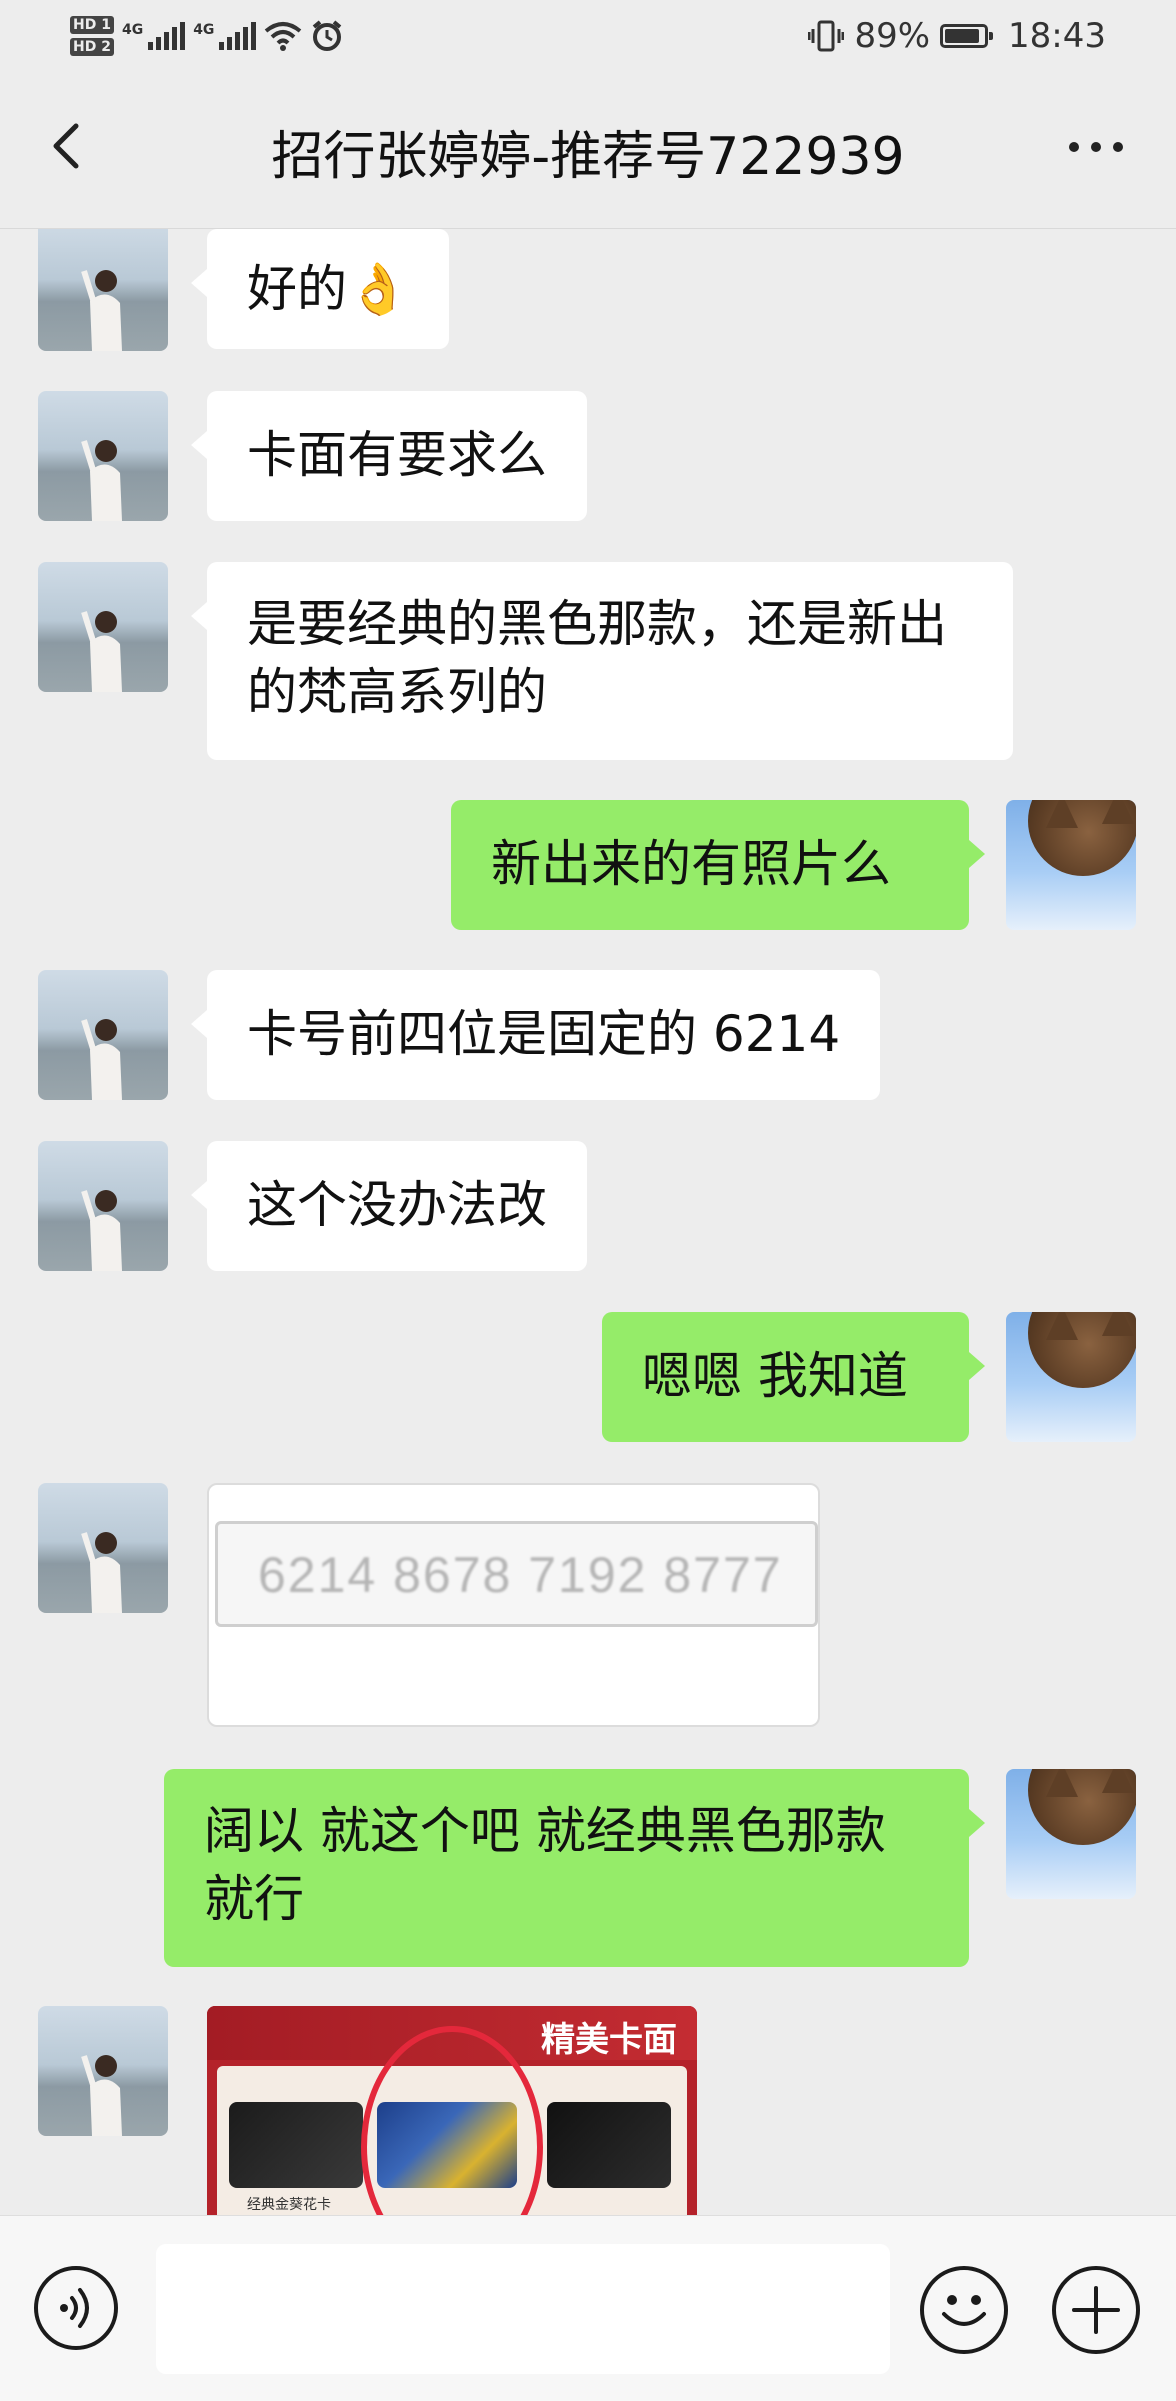  What do you see at coordinates (523, 2309) in the screenshot?
I see `message-input` at bounding box center [523, 2309].